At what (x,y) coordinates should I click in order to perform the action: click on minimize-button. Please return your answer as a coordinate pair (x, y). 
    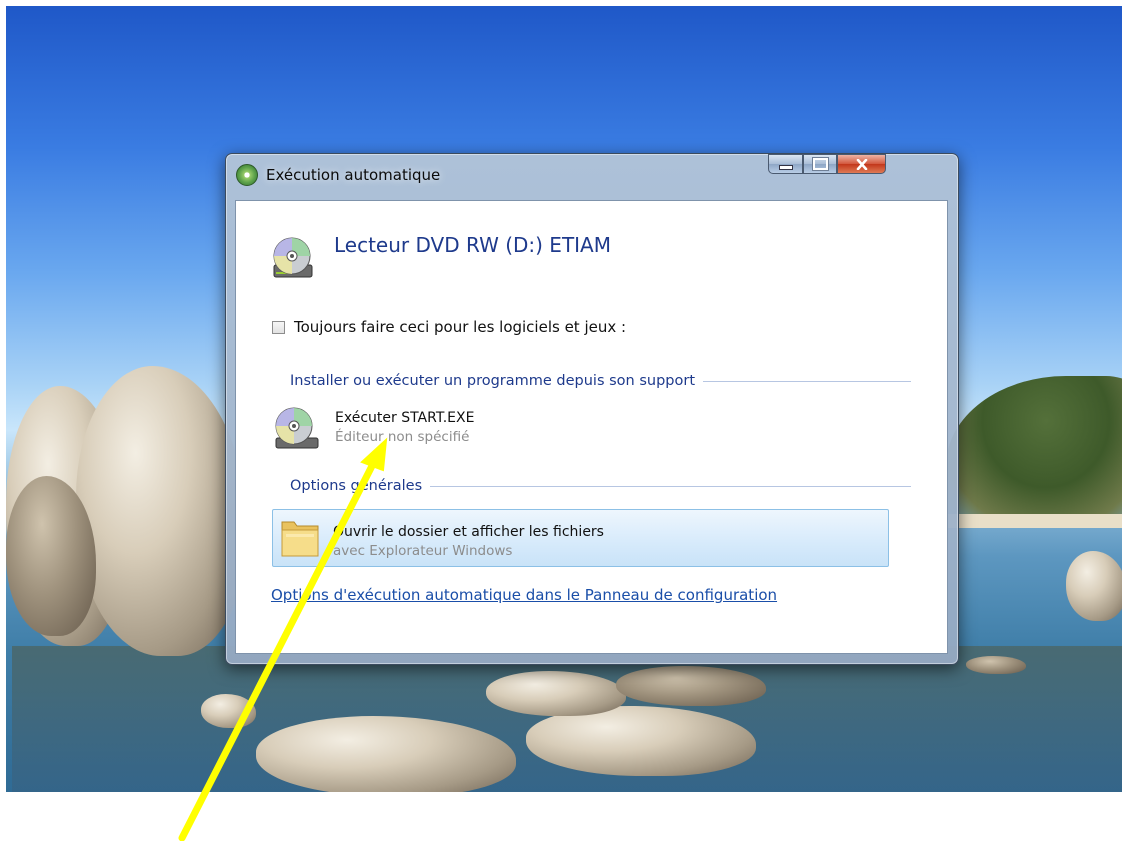
    Looking at the image, I should click on (785, 164).